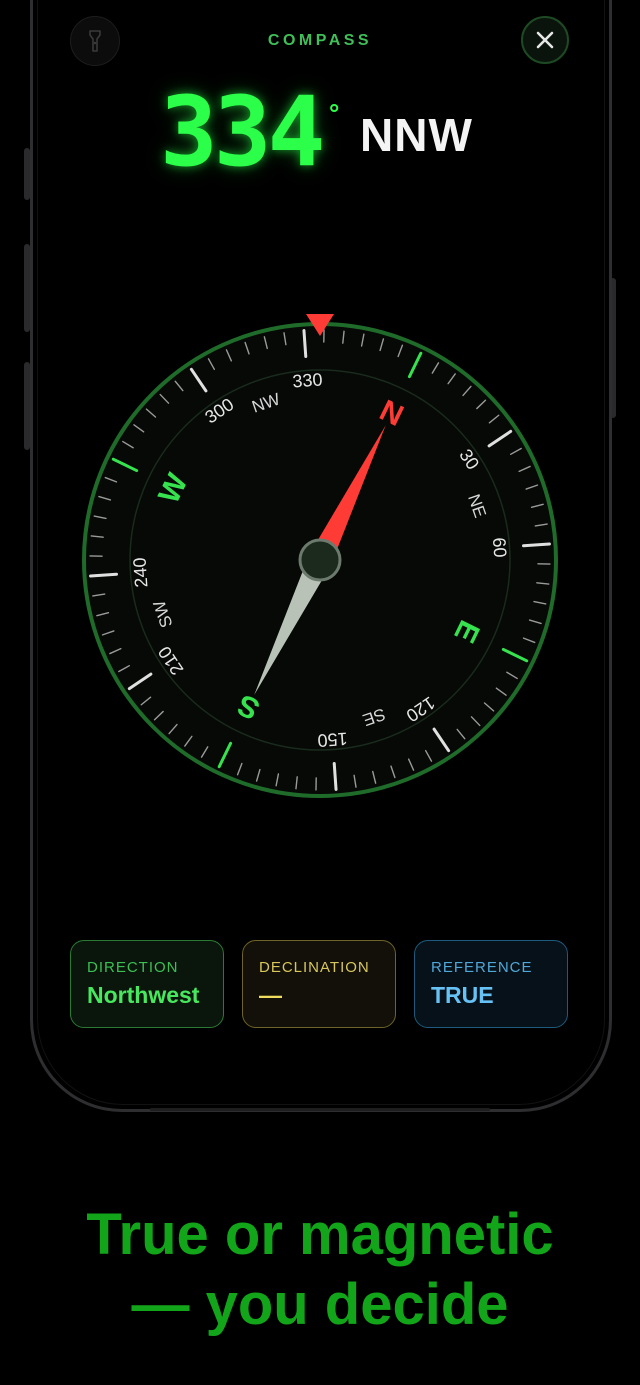 The height and width of the screenshot is (1385, 640). I want to click on reference-card: REFERENCE TRUE, so click(491, 984).